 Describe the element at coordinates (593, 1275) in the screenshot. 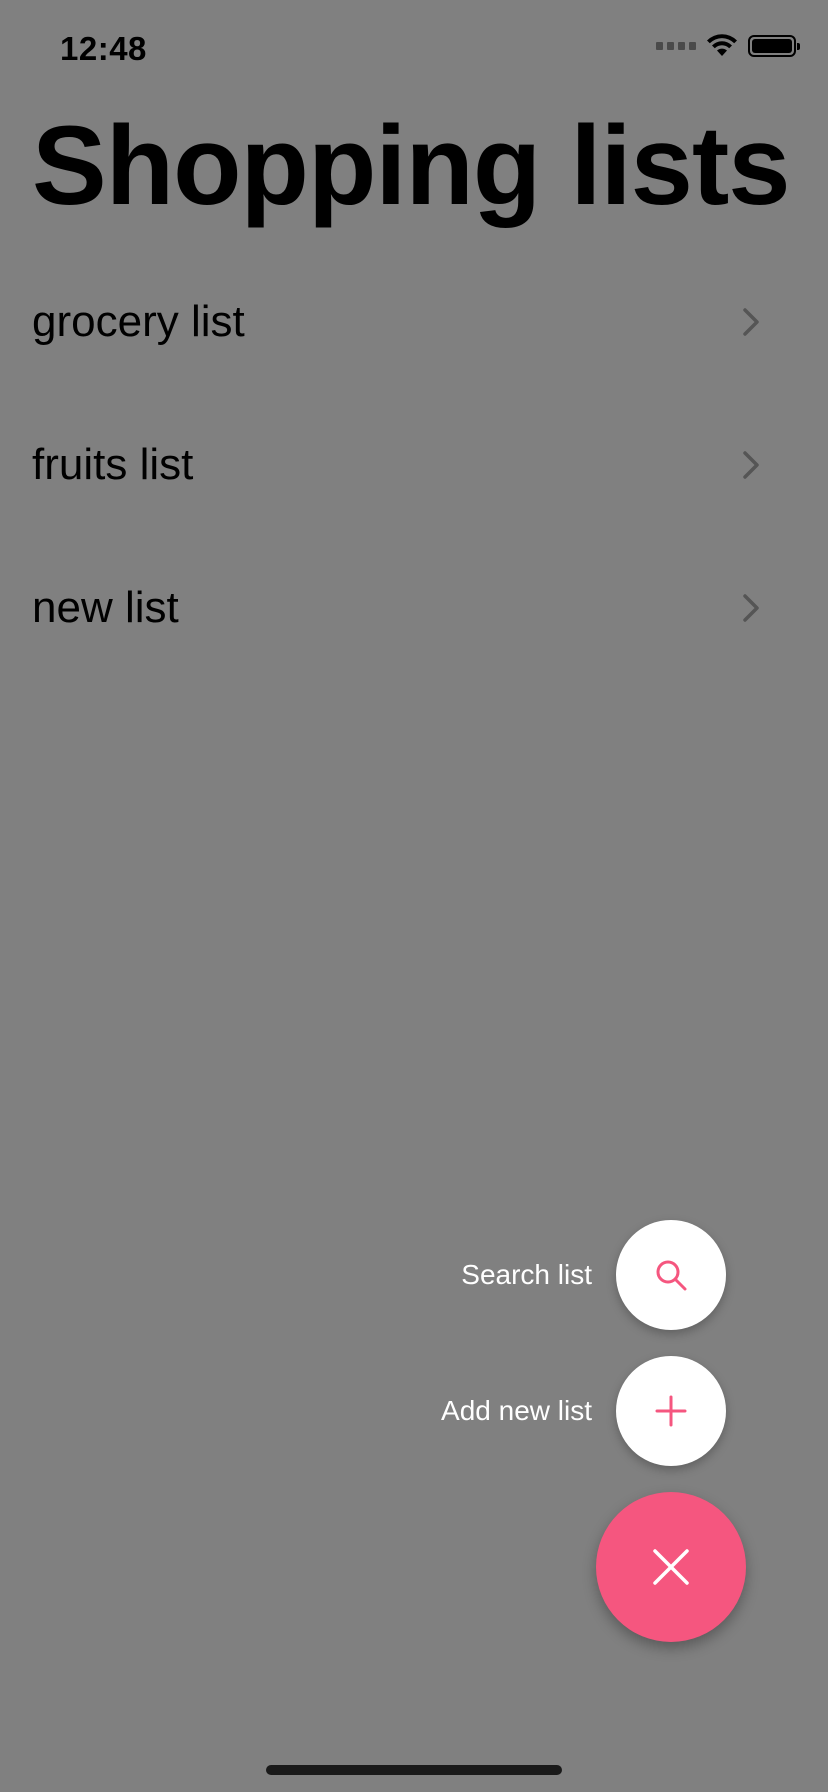

I see `search-list-action: Search list` at that location.